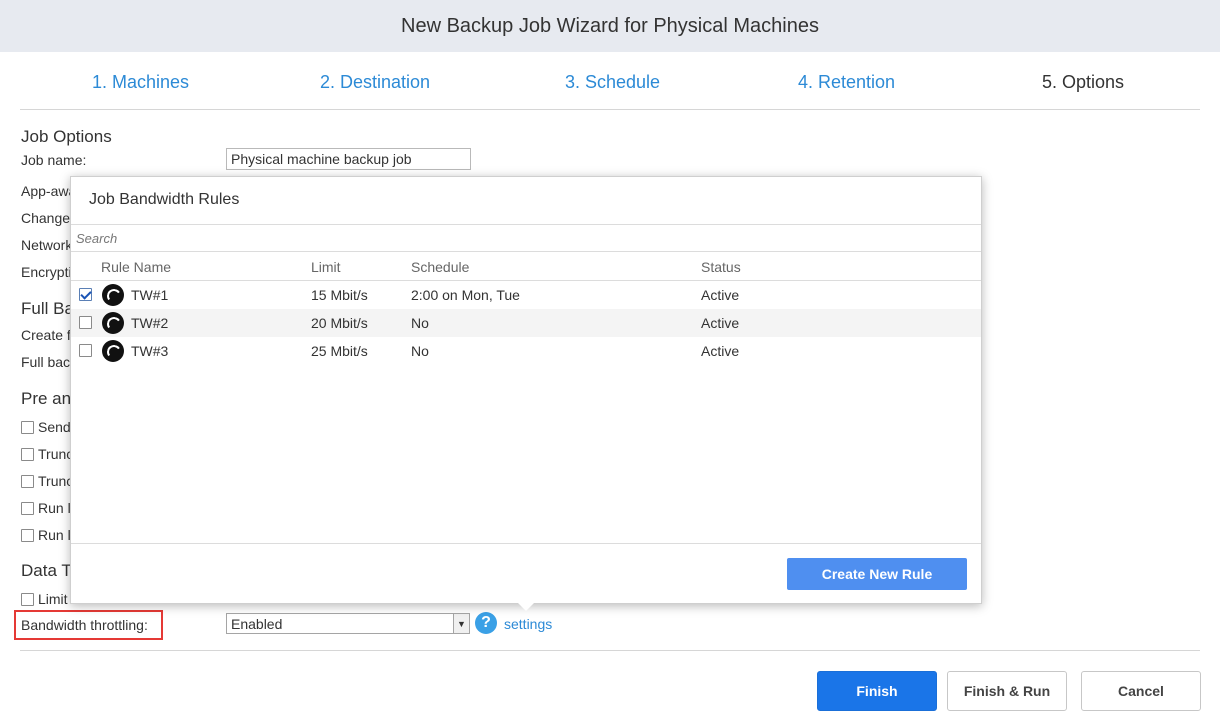 The image size is (1220, 723). Describe the element at coordinates (461, 623) in the screenshot. I see `chevron-down-icon: ▼` at that location.